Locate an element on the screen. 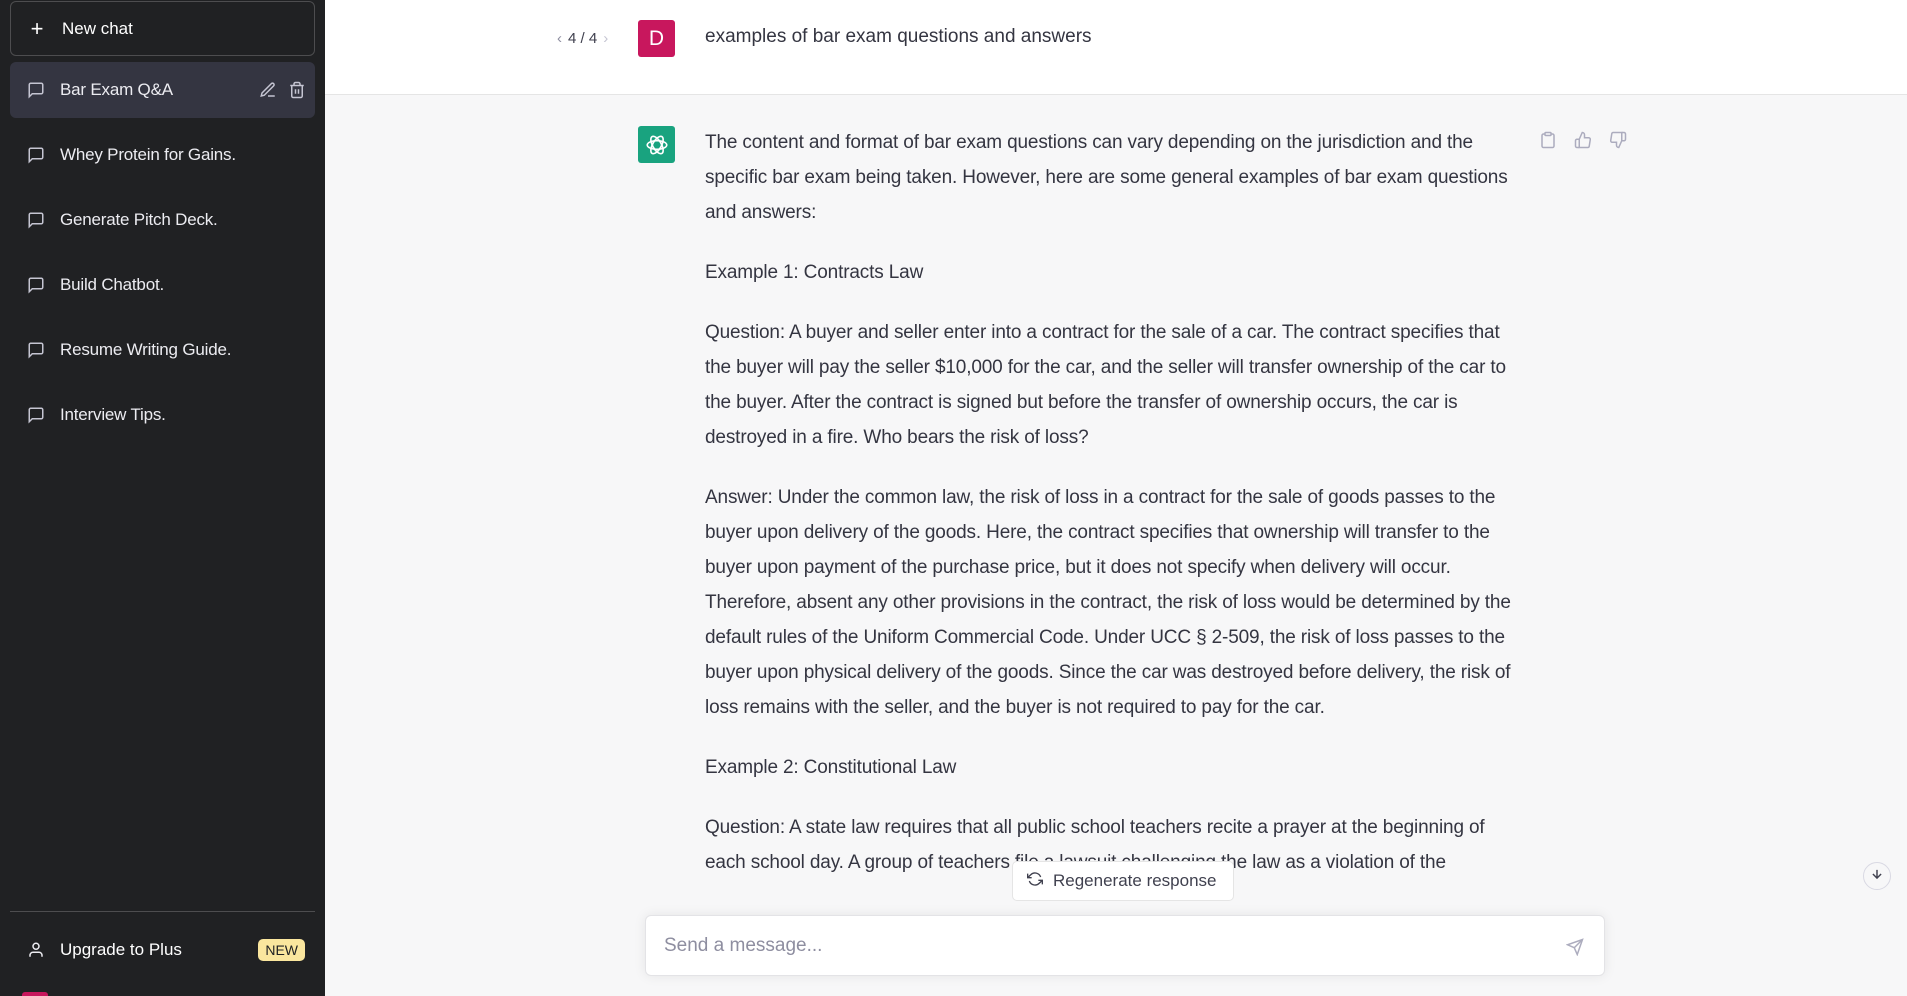 The width and height of the screenshot is (1907, 996). response-heading: Example 2: Constitutional Law is located at coordinates (831, 767).